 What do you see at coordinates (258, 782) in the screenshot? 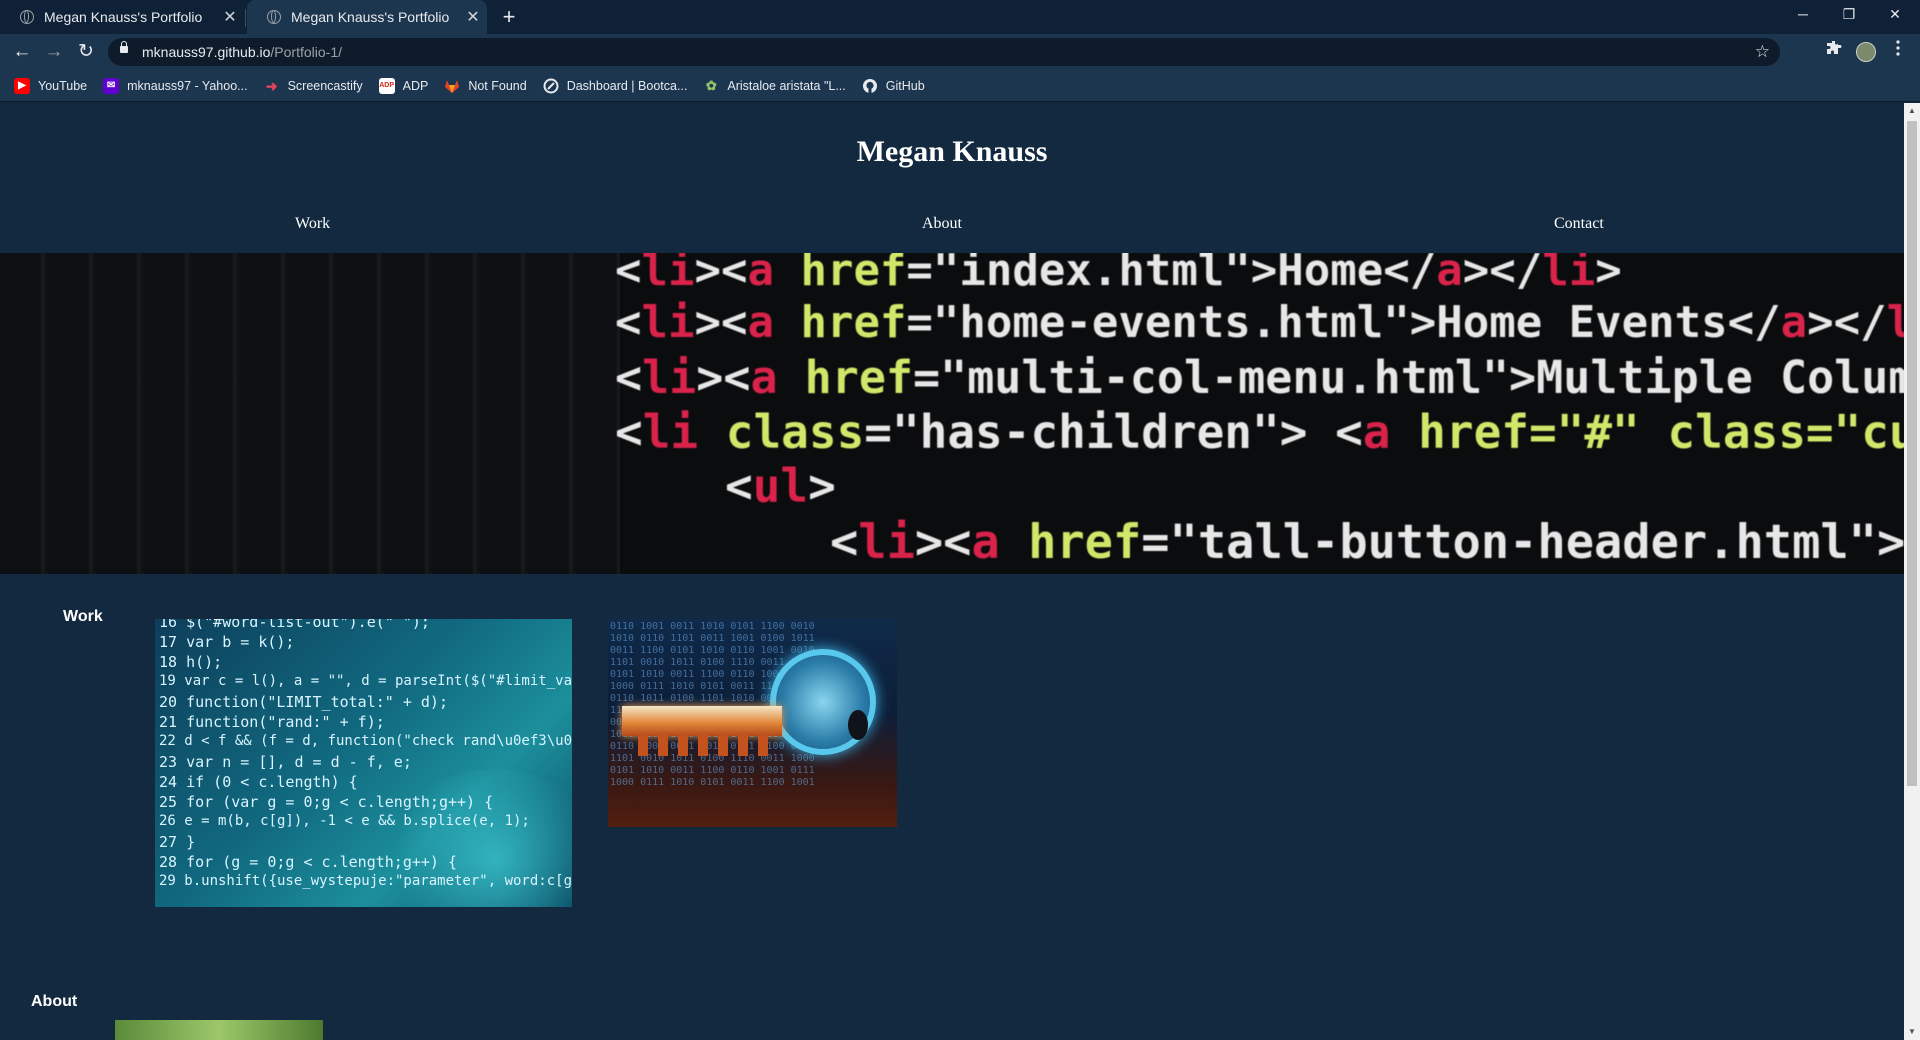
I see `code-line: 24 if (0 < c.length) {` at bounding box center [258, 782].